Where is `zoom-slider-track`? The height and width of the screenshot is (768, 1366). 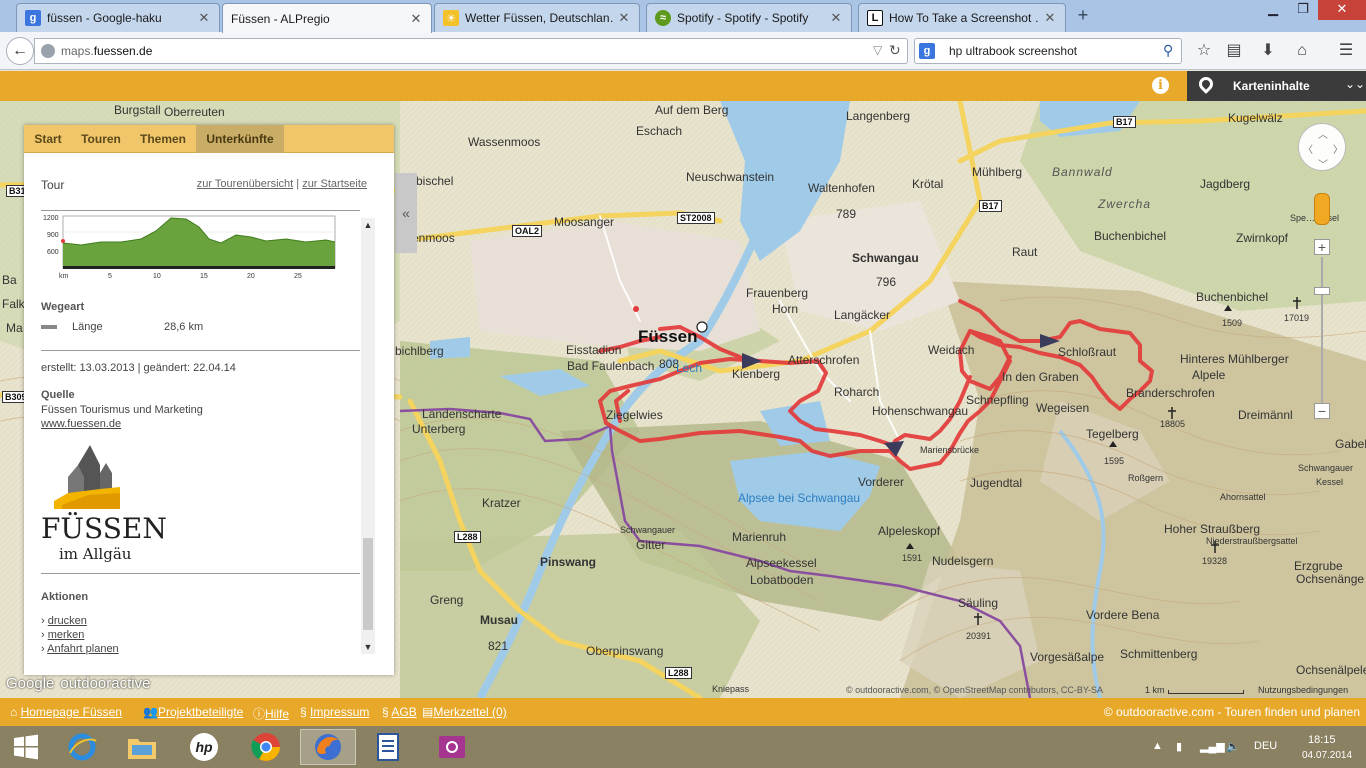
zoom-slider-track is located at coordinates (1322, 332).